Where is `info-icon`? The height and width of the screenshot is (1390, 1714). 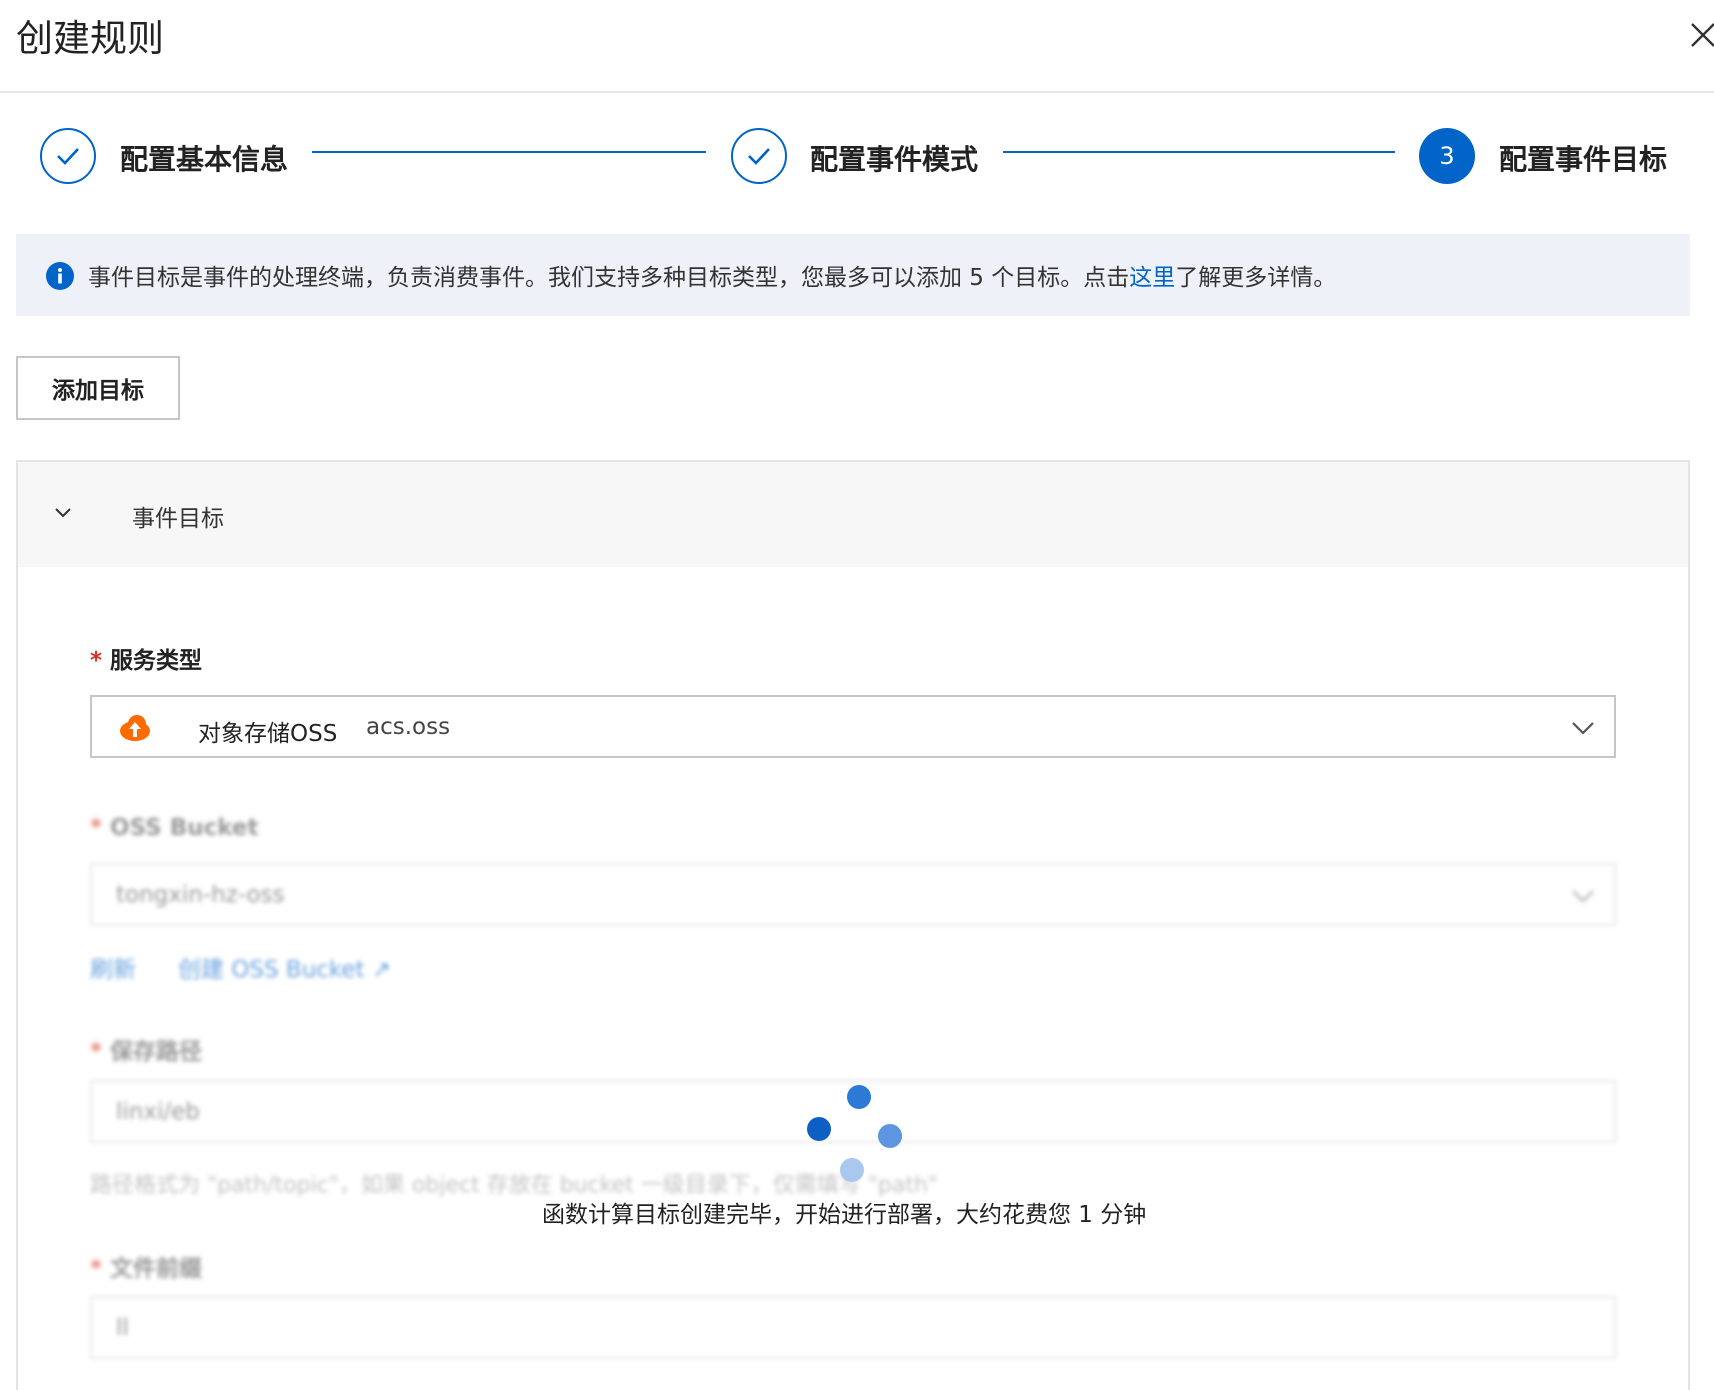
info-icon is located at coordinates (60, 276).